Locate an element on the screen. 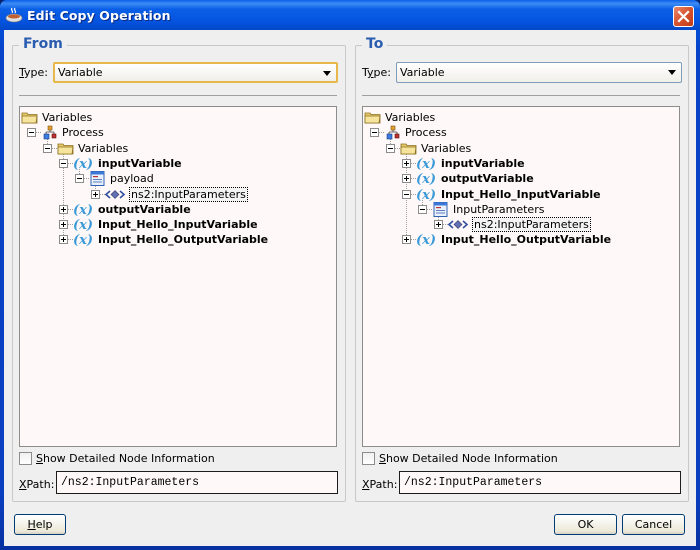 This screenshot has width=700, height=550. from-show-detail-row: Show Detailed Node Information is located at coordinates (117, 458).